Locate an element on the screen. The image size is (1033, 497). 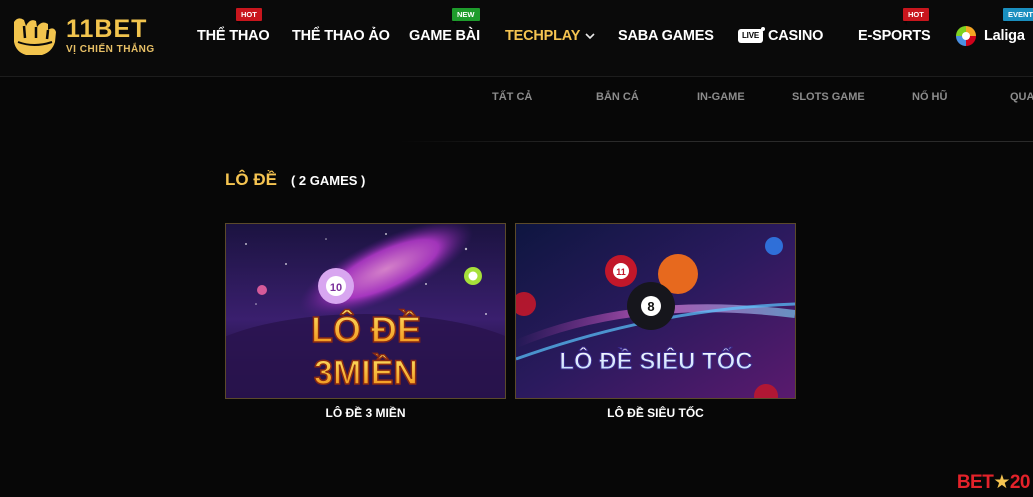
game-card-lo-de-sieu-toc: 11 8 LÔ ĐỀ SIÊU TỐC is located at coordinates (655, 311).